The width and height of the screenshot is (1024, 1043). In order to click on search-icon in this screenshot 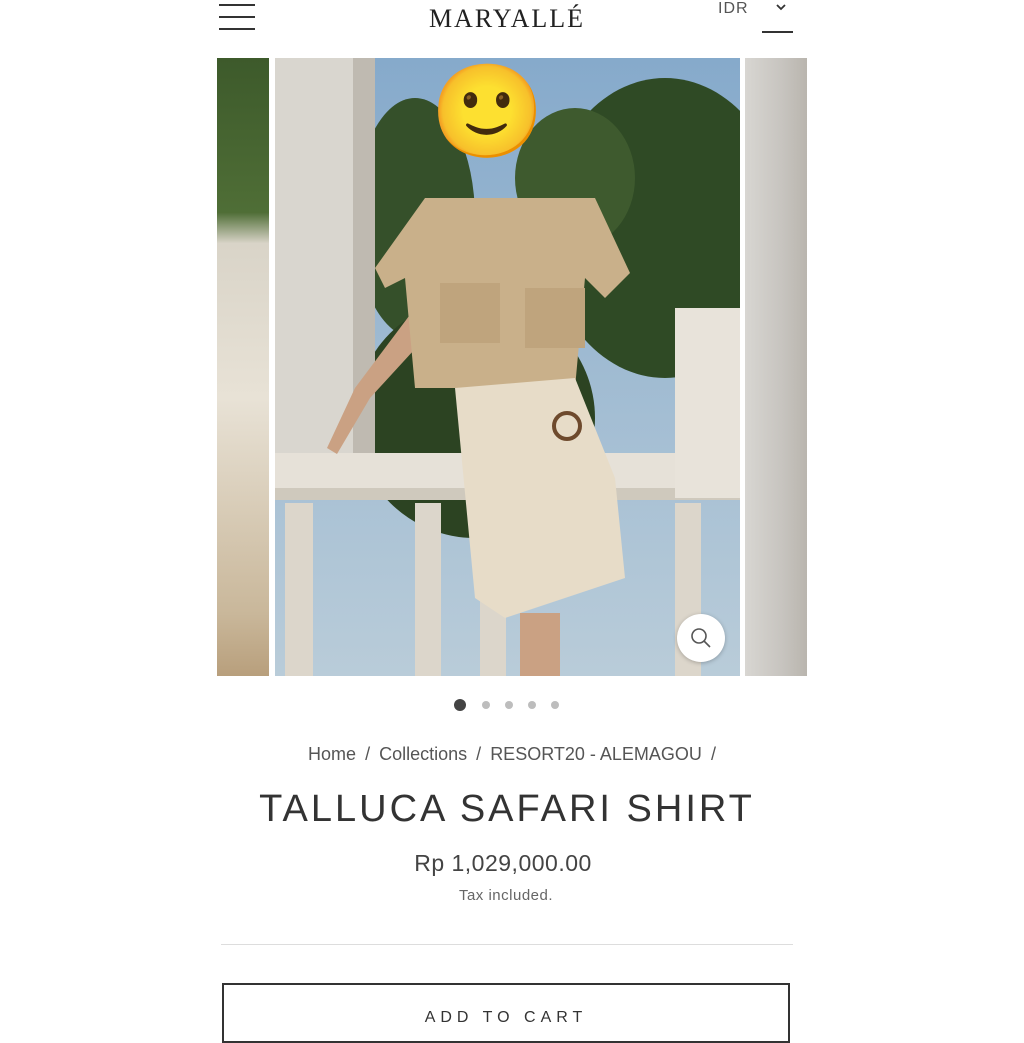, I will do `click(701, 640)`.